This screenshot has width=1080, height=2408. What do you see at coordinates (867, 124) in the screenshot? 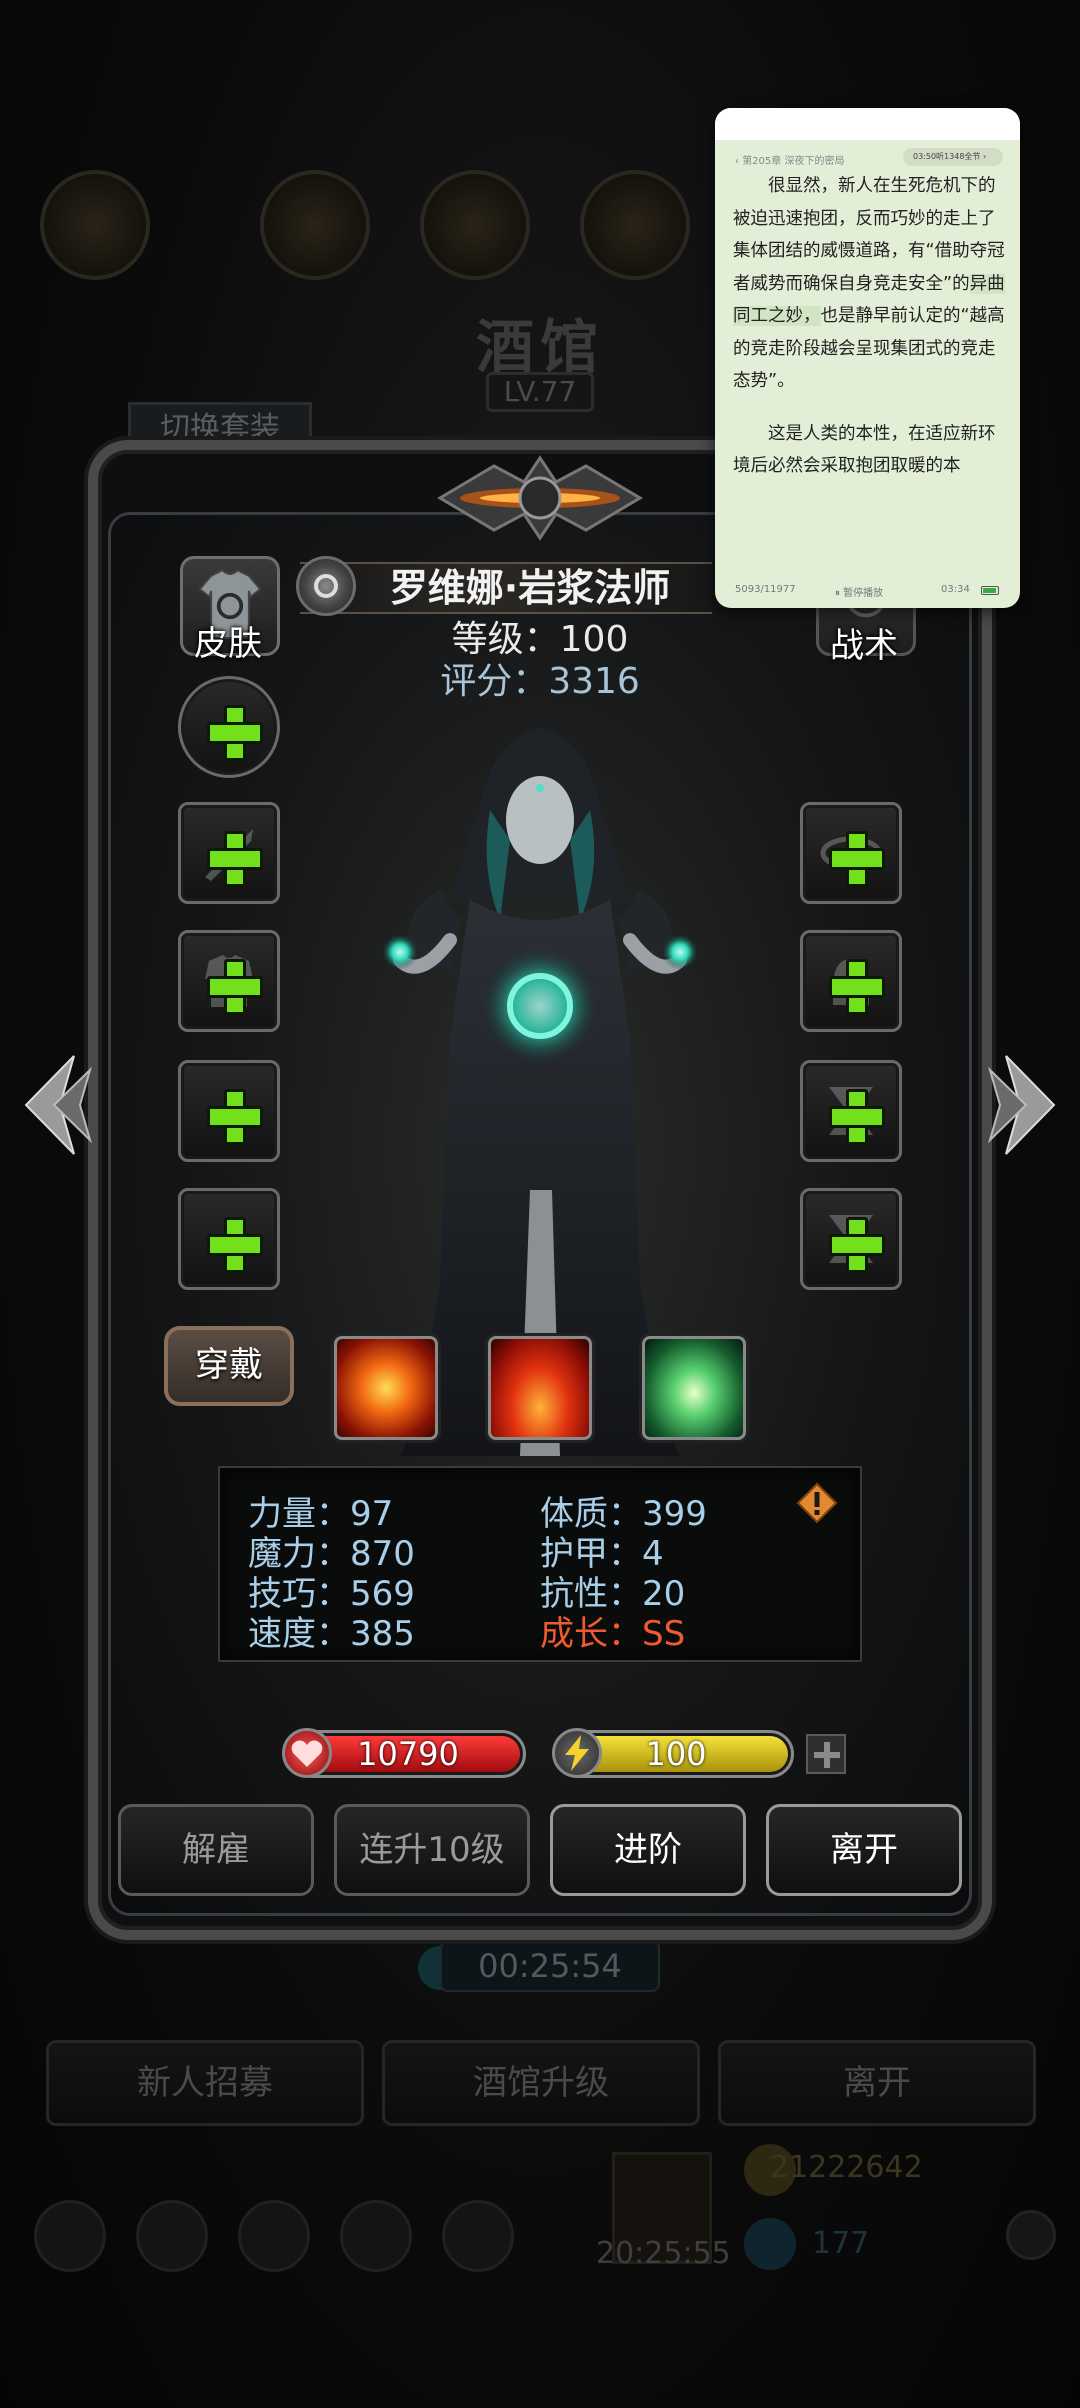
I see `reader-drag-handle` at bounding box center [867, 124].